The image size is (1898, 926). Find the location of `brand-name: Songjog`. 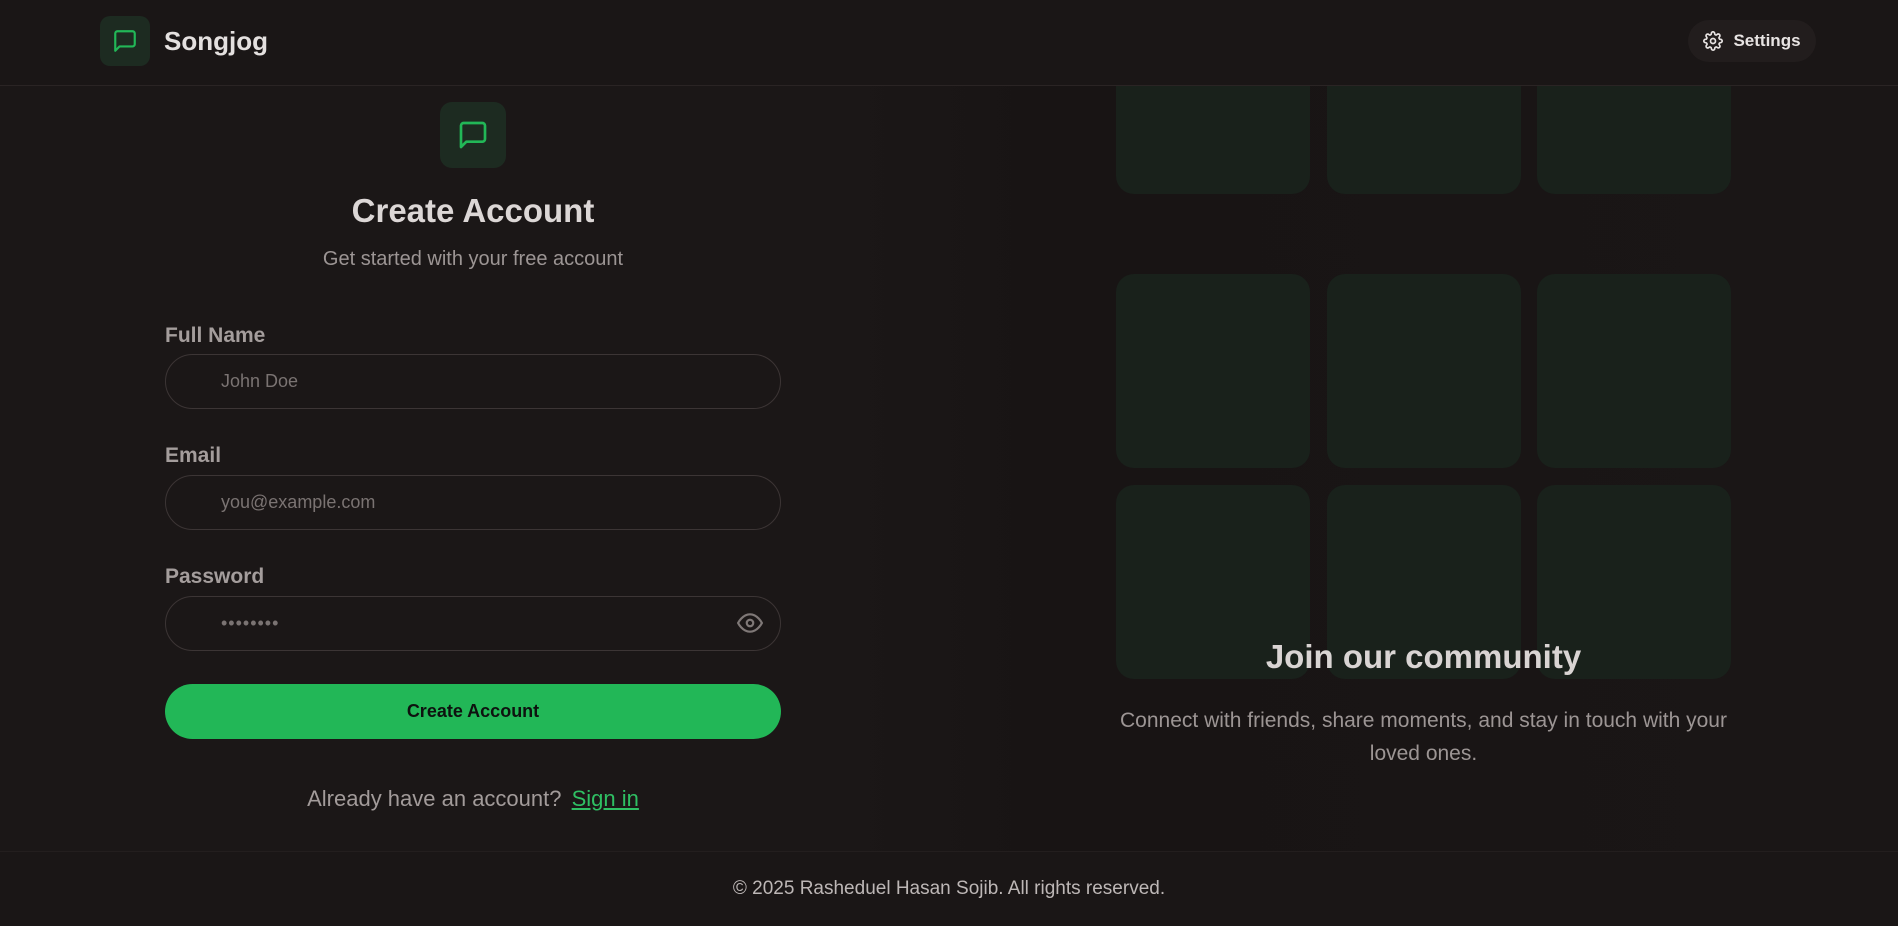

brand-name: Songjog is located at coordinates (216, 40).